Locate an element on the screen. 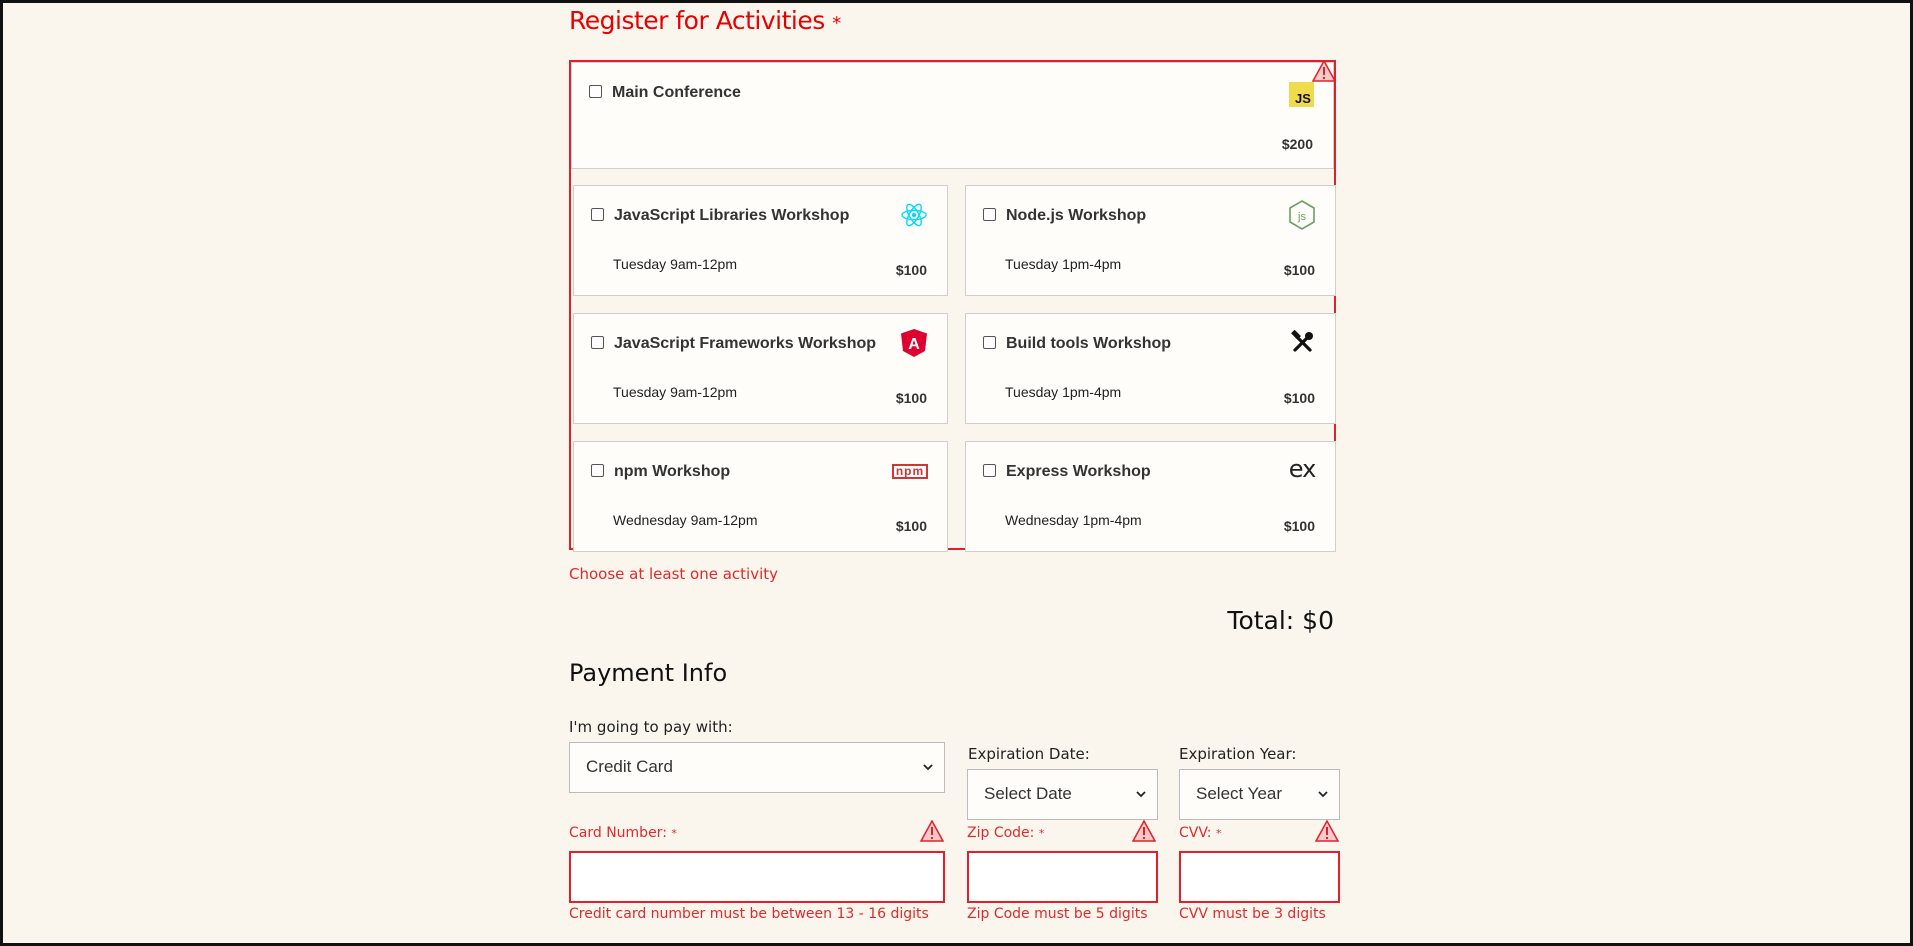 This screenshot has height=946, width=1913. exp-date-label: Expiration Date: is located at coordinates (1029, 754).